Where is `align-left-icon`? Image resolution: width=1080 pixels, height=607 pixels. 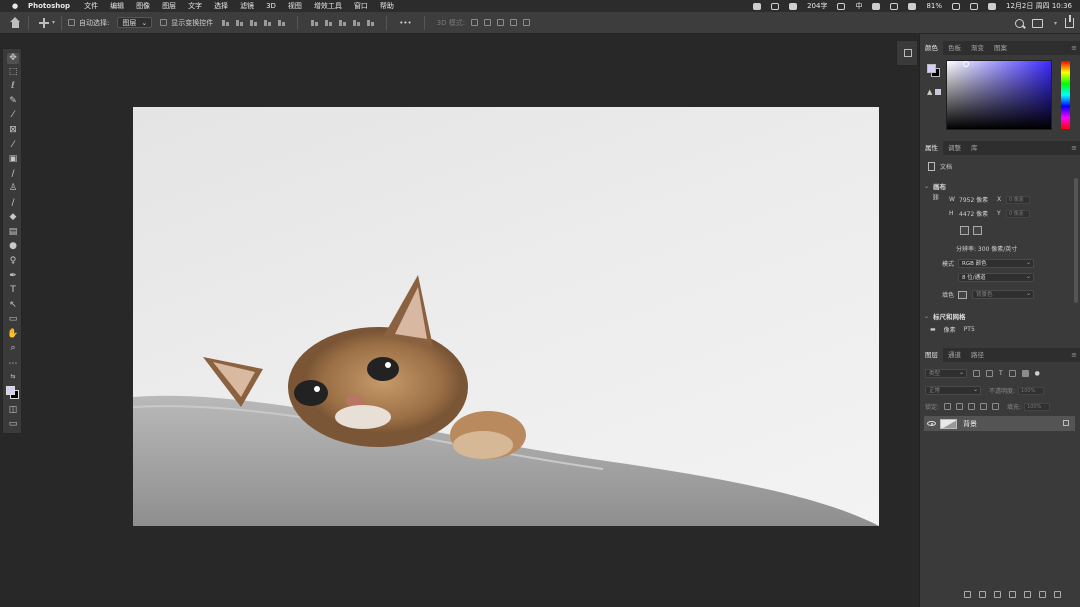
align-left-icon is located at coordinates (225, 23).